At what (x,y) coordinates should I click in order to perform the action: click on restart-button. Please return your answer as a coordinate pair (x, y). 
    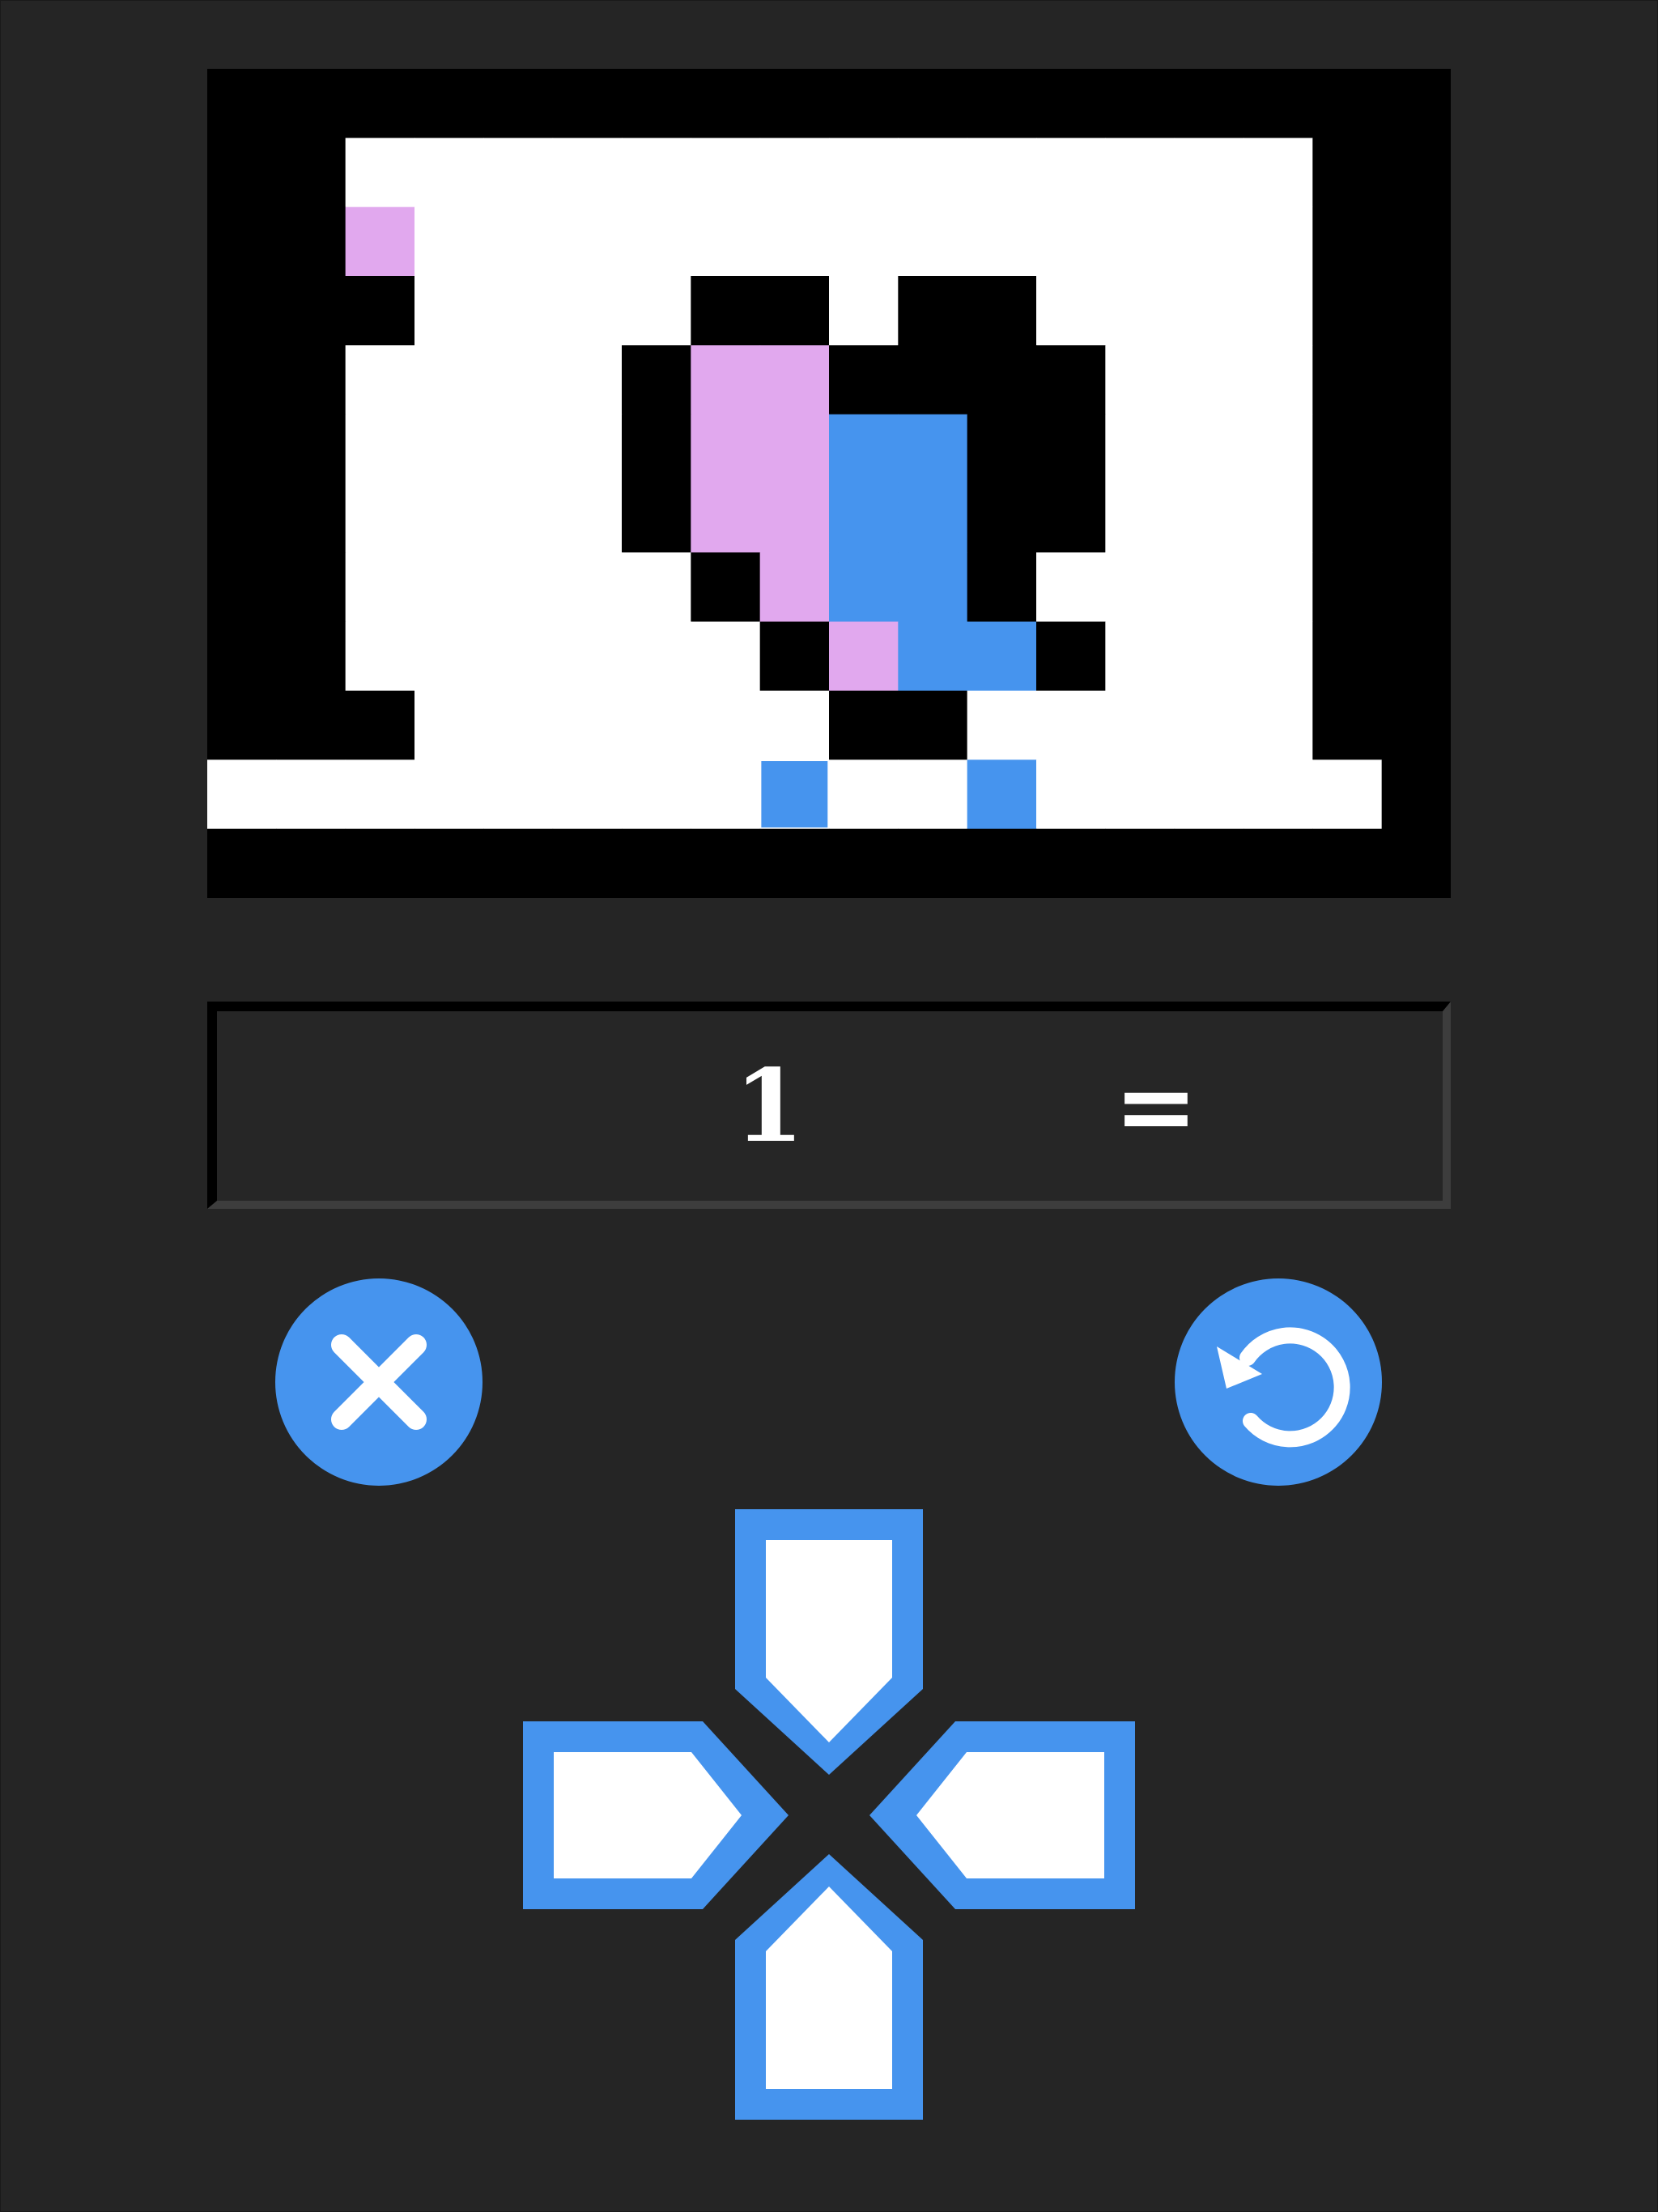
    Looking at the image, I should click on (1278, 1382).